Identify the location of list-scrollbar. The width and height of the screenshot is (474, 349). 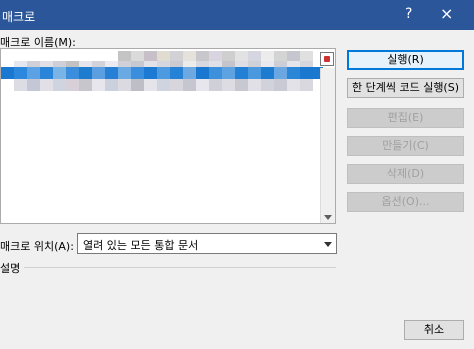
(327, 145).